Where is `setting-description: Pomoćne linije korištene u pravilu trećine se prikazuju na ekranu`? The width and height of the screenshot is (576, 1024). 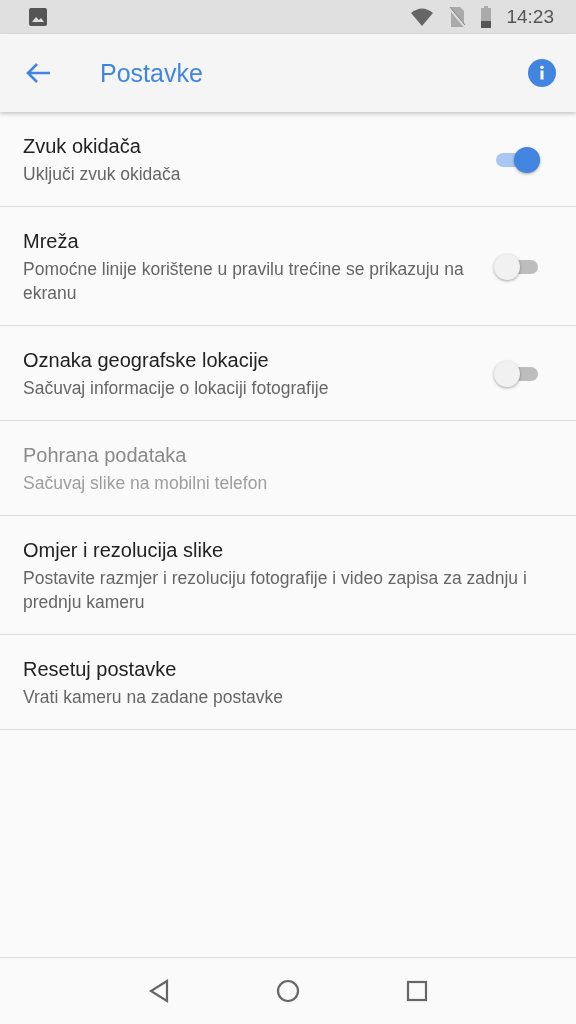
setting-description: Pomoćne linije korištene u pravilu trećine se prikazuju na ekranu is located at coordinates (244, 281).